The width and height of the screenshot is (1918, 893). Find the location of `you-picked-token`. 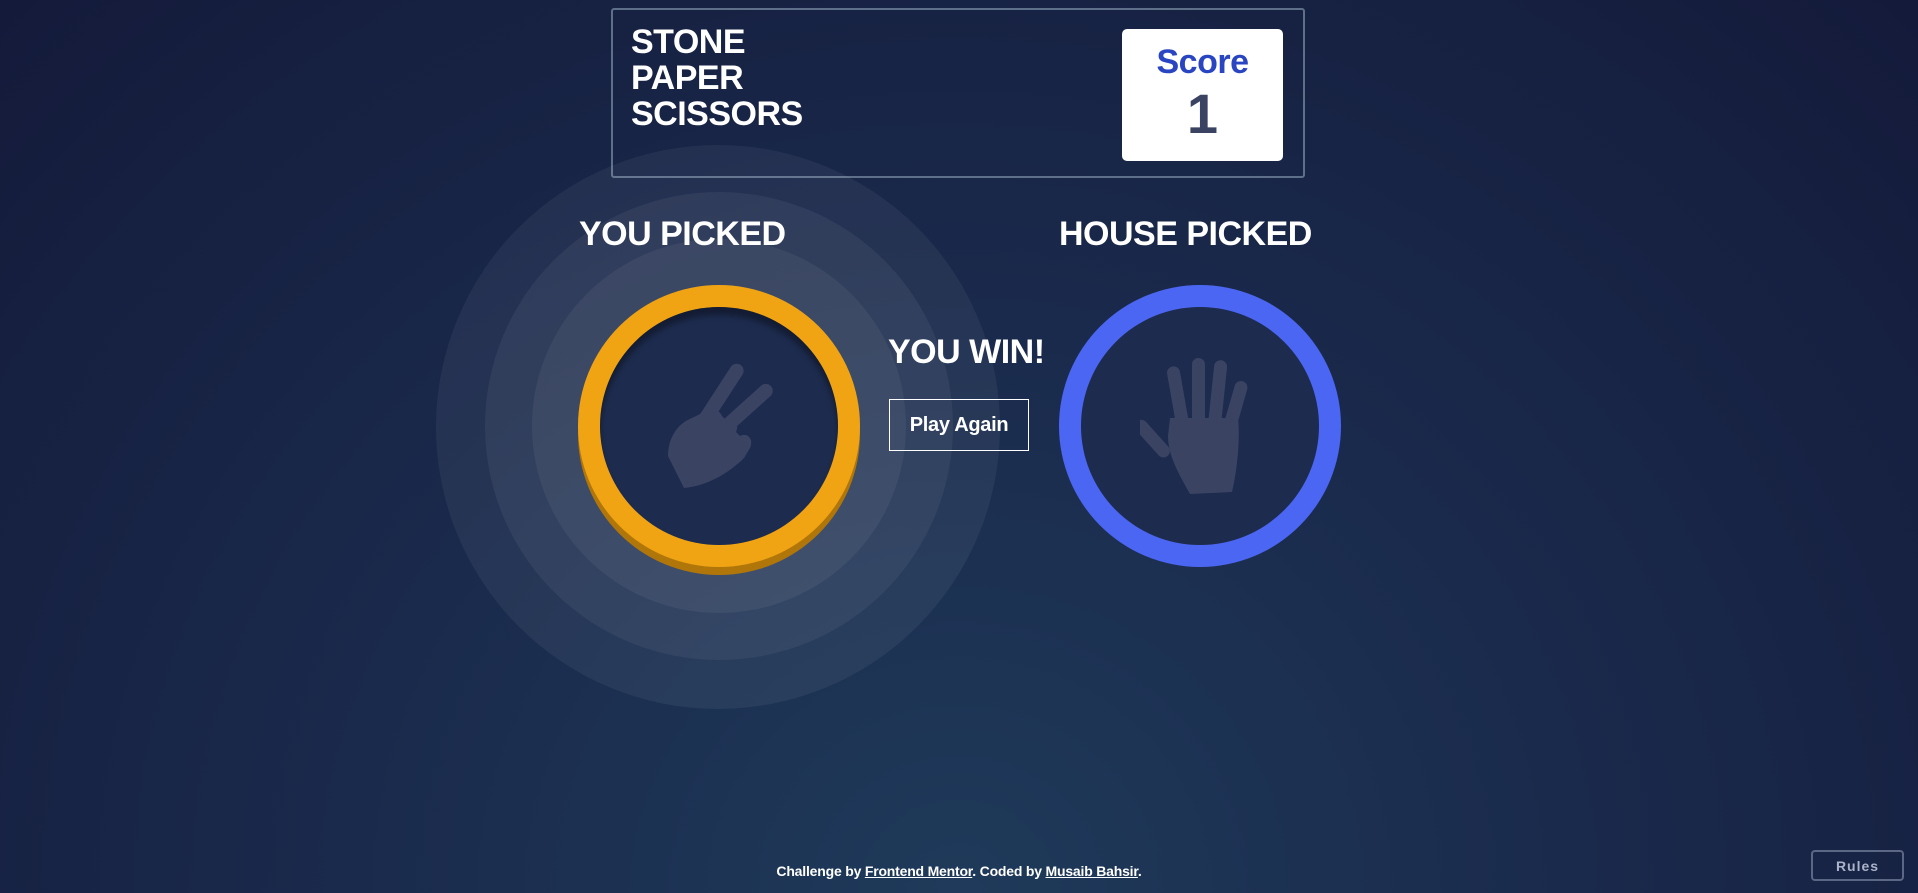

you-picked-token is located at coordinates (719, 426).